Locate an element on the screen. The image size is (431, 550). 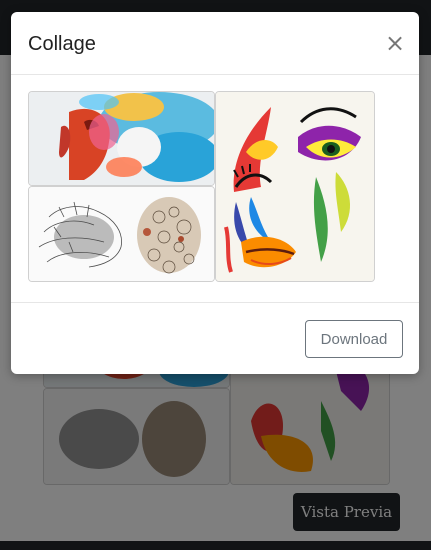
close-icon: × is located at coordinates (395, 43).